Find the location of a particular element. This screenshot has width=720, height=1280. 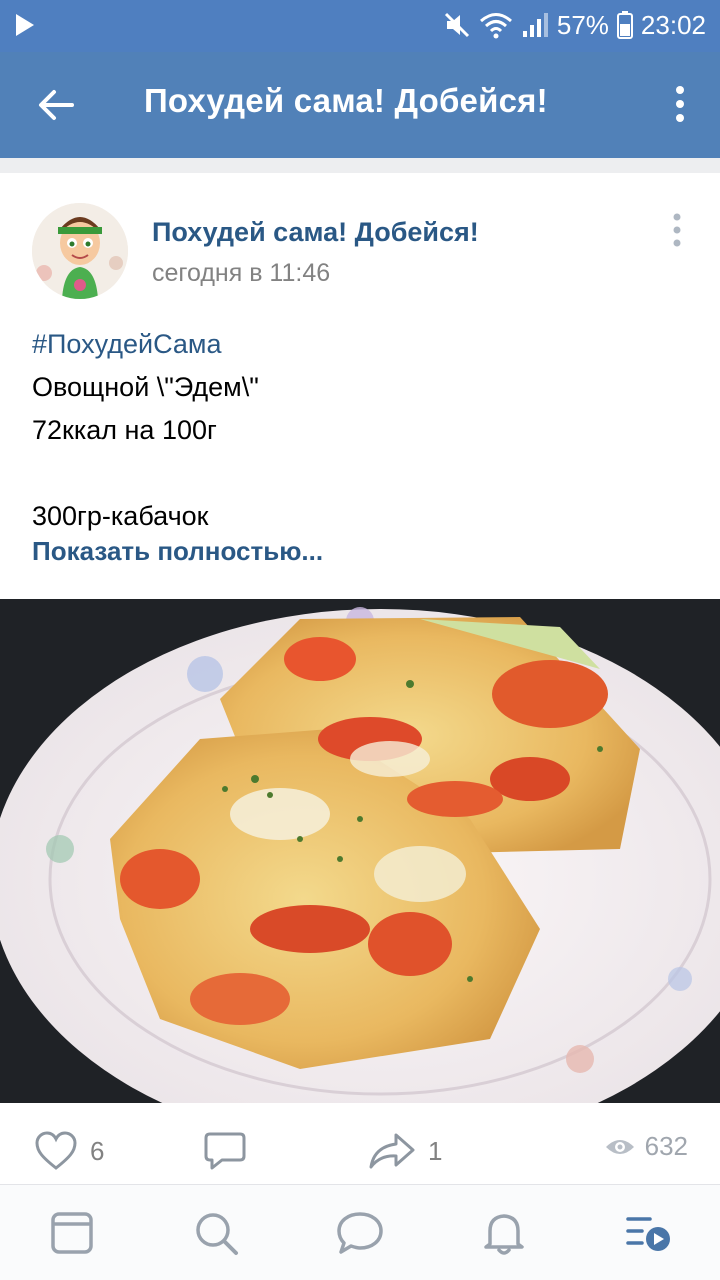

comment-button is located at coordinates (225, 1151).